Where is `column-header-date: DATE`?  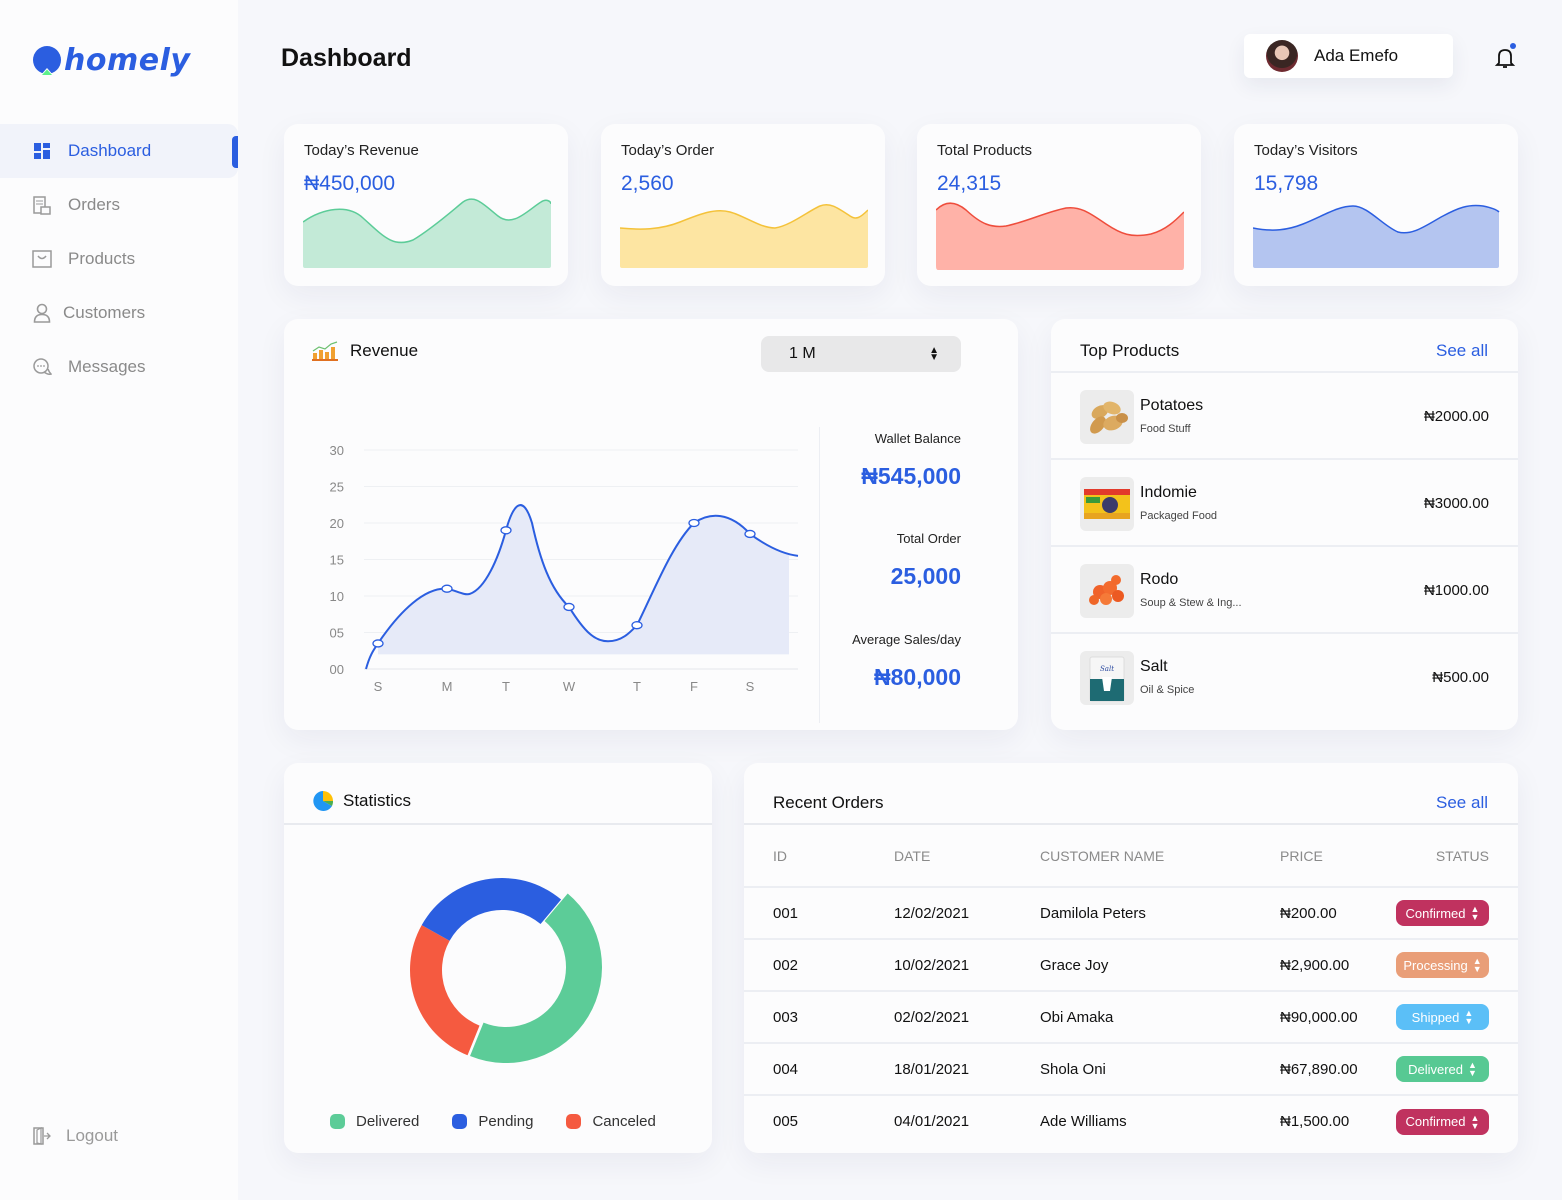 column-header-date: DATE is located at coordinates (967, 856).